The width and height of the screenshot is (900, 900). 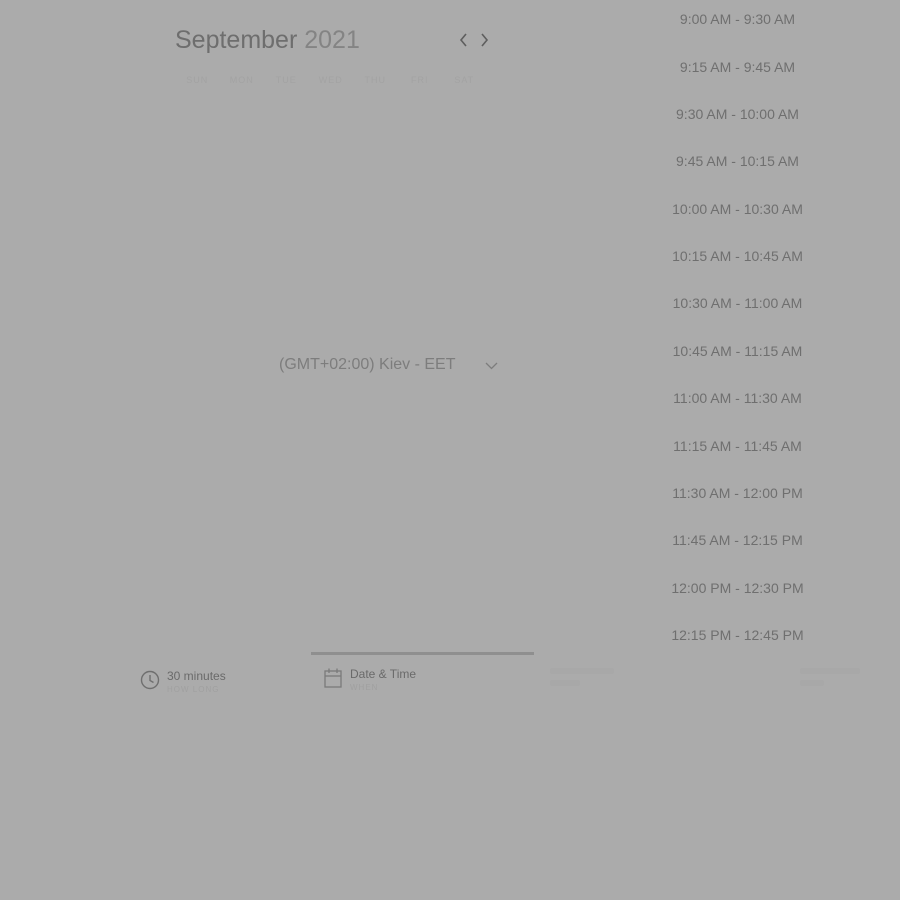 I want to click on time-slot: 10:15 AM - 10:45 AM, so click(x=737, y=256).